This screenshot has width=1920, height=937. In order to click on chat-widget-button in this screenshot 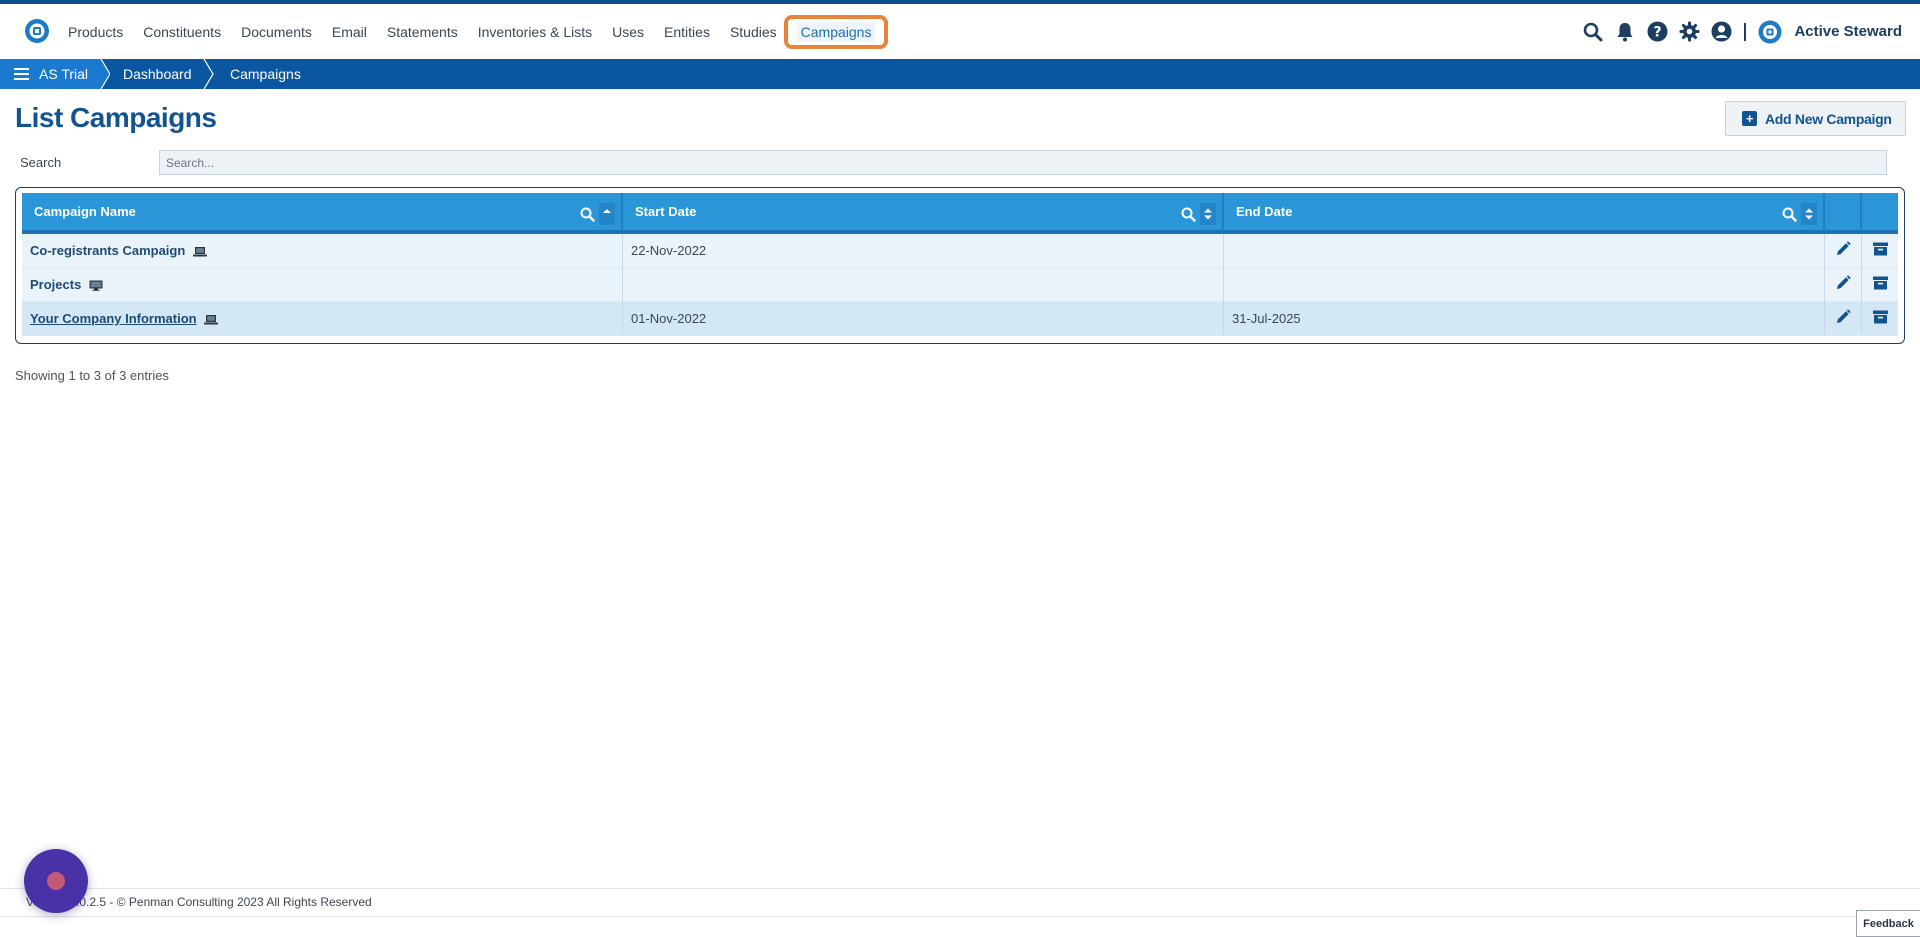, I will do `click(56, 881)`.